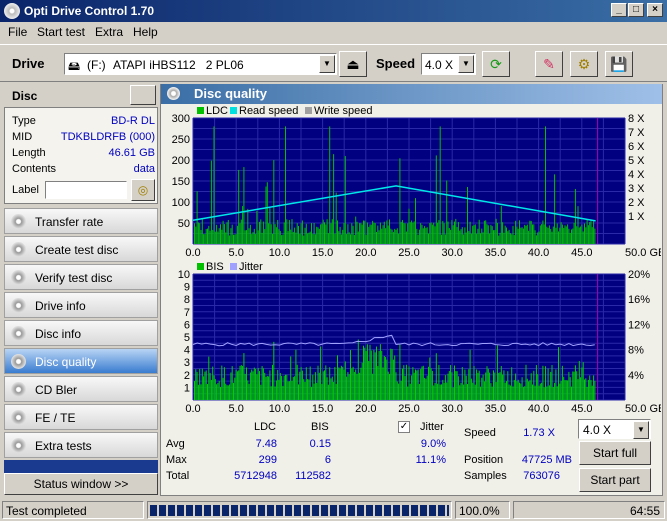  What do you see at coordinates (81, 305) in the screenshot?
I see `nav-drive-info: Drive info` at bounding box center [81, 305].